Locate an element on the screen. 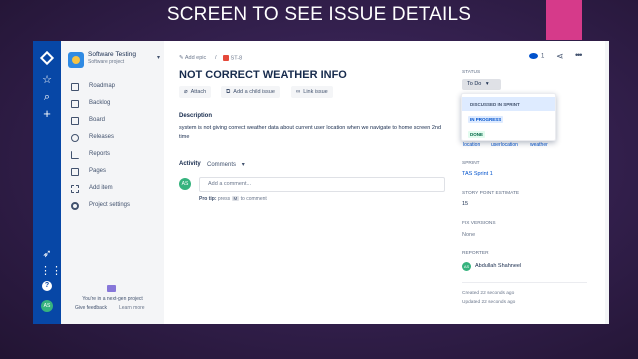  status-dropdown-button: To Do ▾ is located at coordinates (481, 84).